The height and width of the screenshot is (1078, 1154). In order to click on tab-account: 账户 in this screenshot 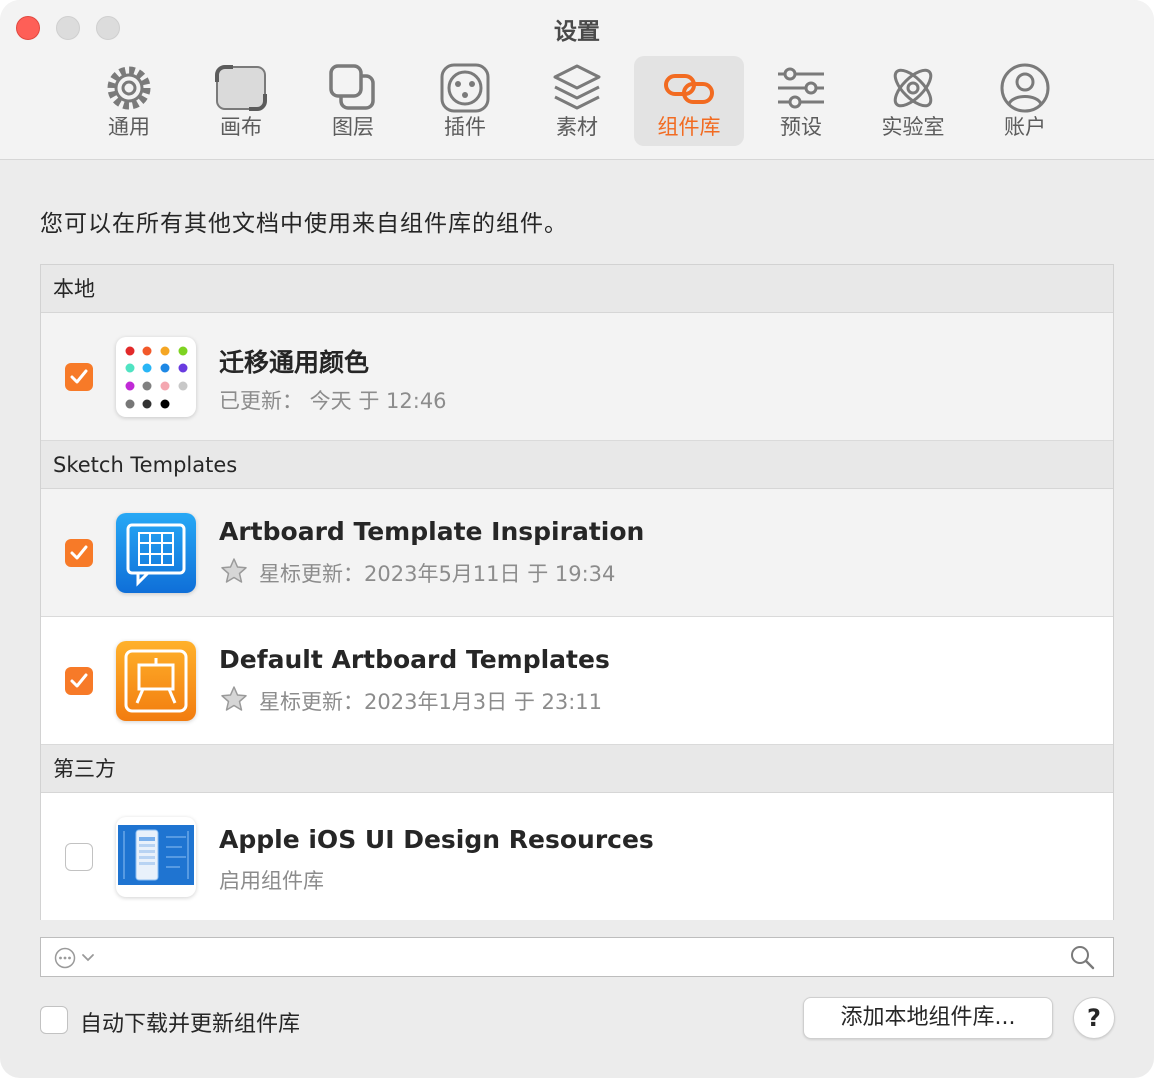, I will do `click(1025, 101)`.